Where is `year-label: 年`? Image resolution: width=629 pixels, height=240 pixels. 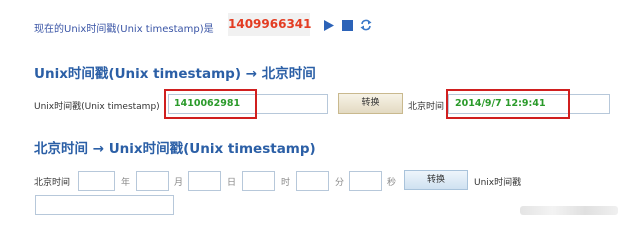
year-label: 年 is located at coordinates (126, 183).